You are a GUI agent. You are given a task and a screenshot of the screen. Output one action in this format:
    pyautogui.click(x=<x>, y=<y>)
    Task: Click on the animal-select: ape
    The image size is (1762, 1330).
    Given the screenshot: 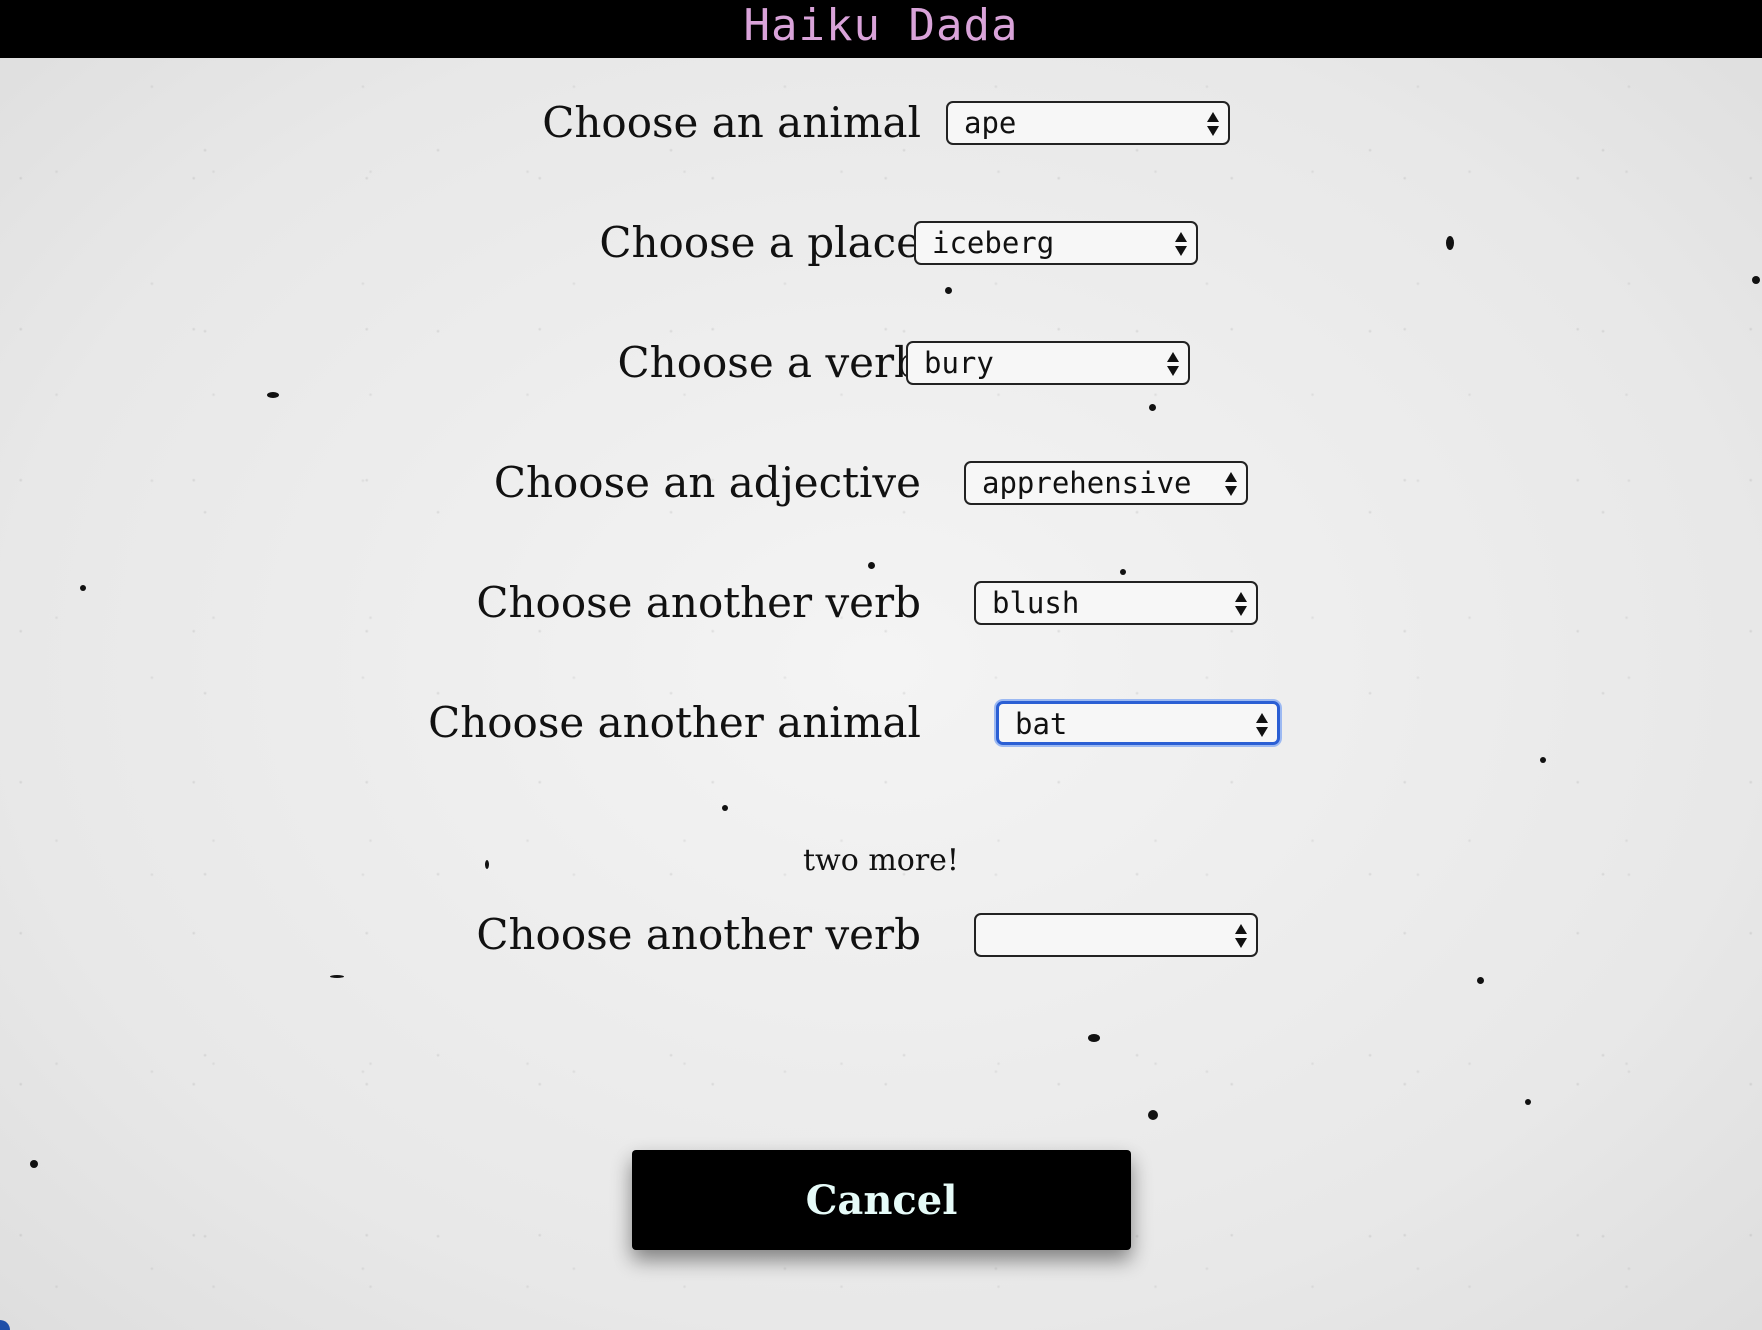 What is the action you would take?
    pyautogui.click(x=1088, y=123)
    